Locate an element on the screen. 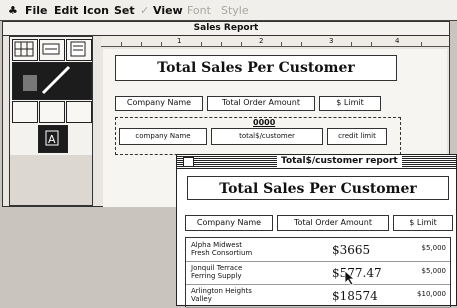  grid-tool-icon is located at coordinates (25, 50).